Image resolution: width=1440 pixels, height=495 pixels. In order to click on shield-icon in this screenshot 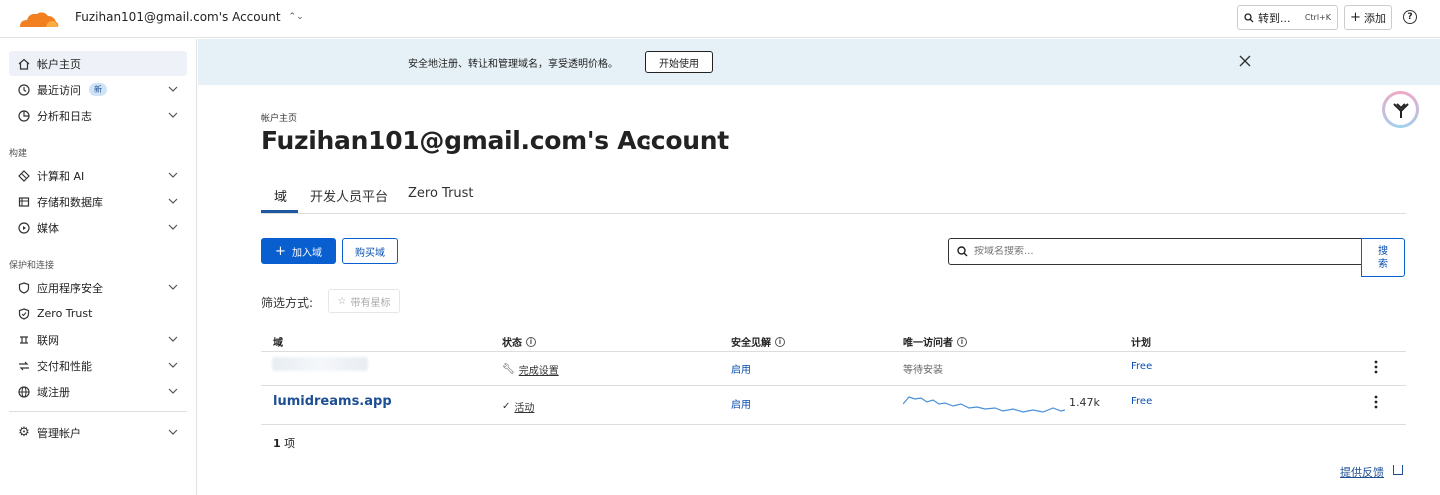, I will do `click(24, 288)`.